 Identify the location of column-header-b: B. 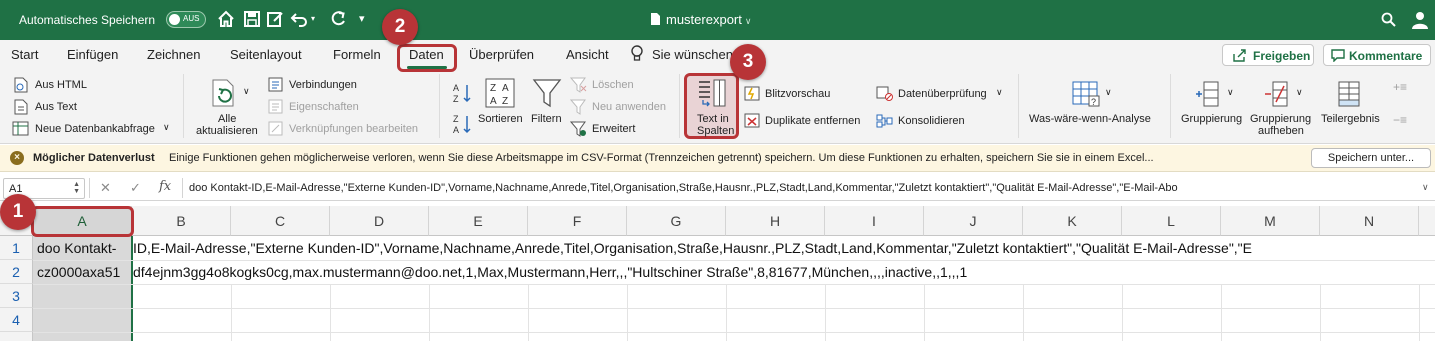
(181, 221).